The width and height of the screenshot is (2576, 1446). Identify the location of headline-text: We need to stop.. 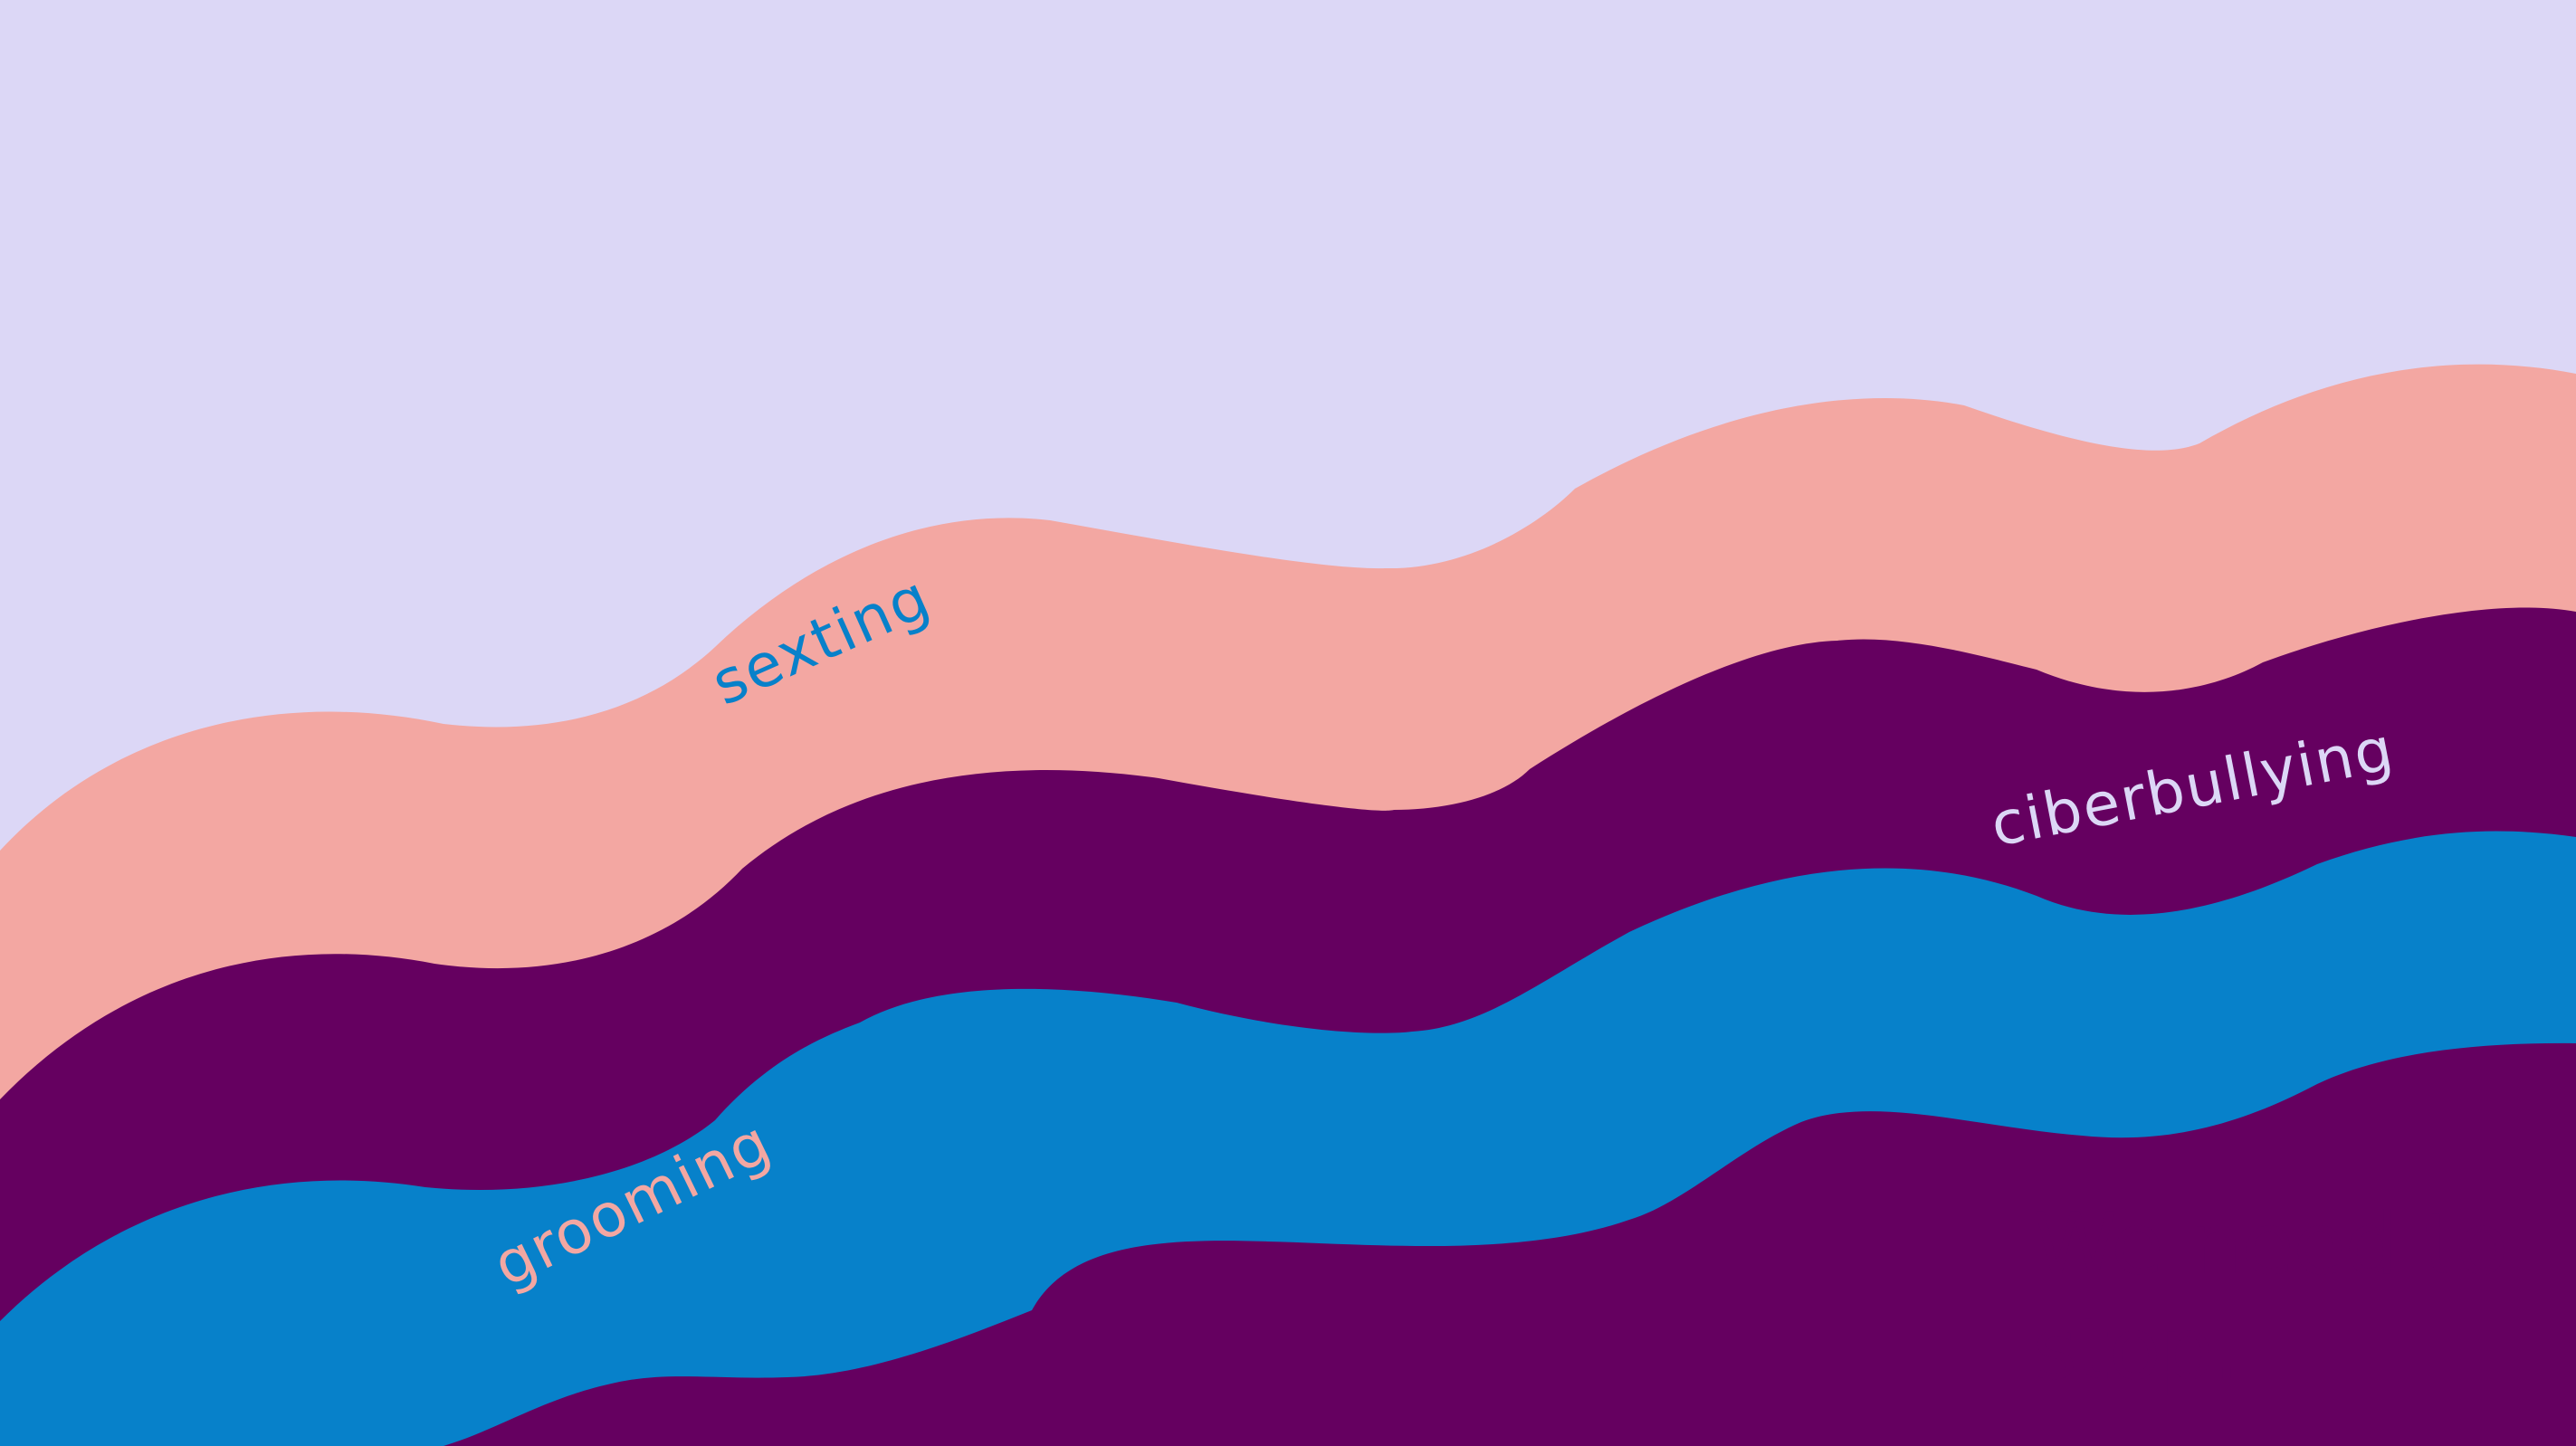
(2287, 1298).